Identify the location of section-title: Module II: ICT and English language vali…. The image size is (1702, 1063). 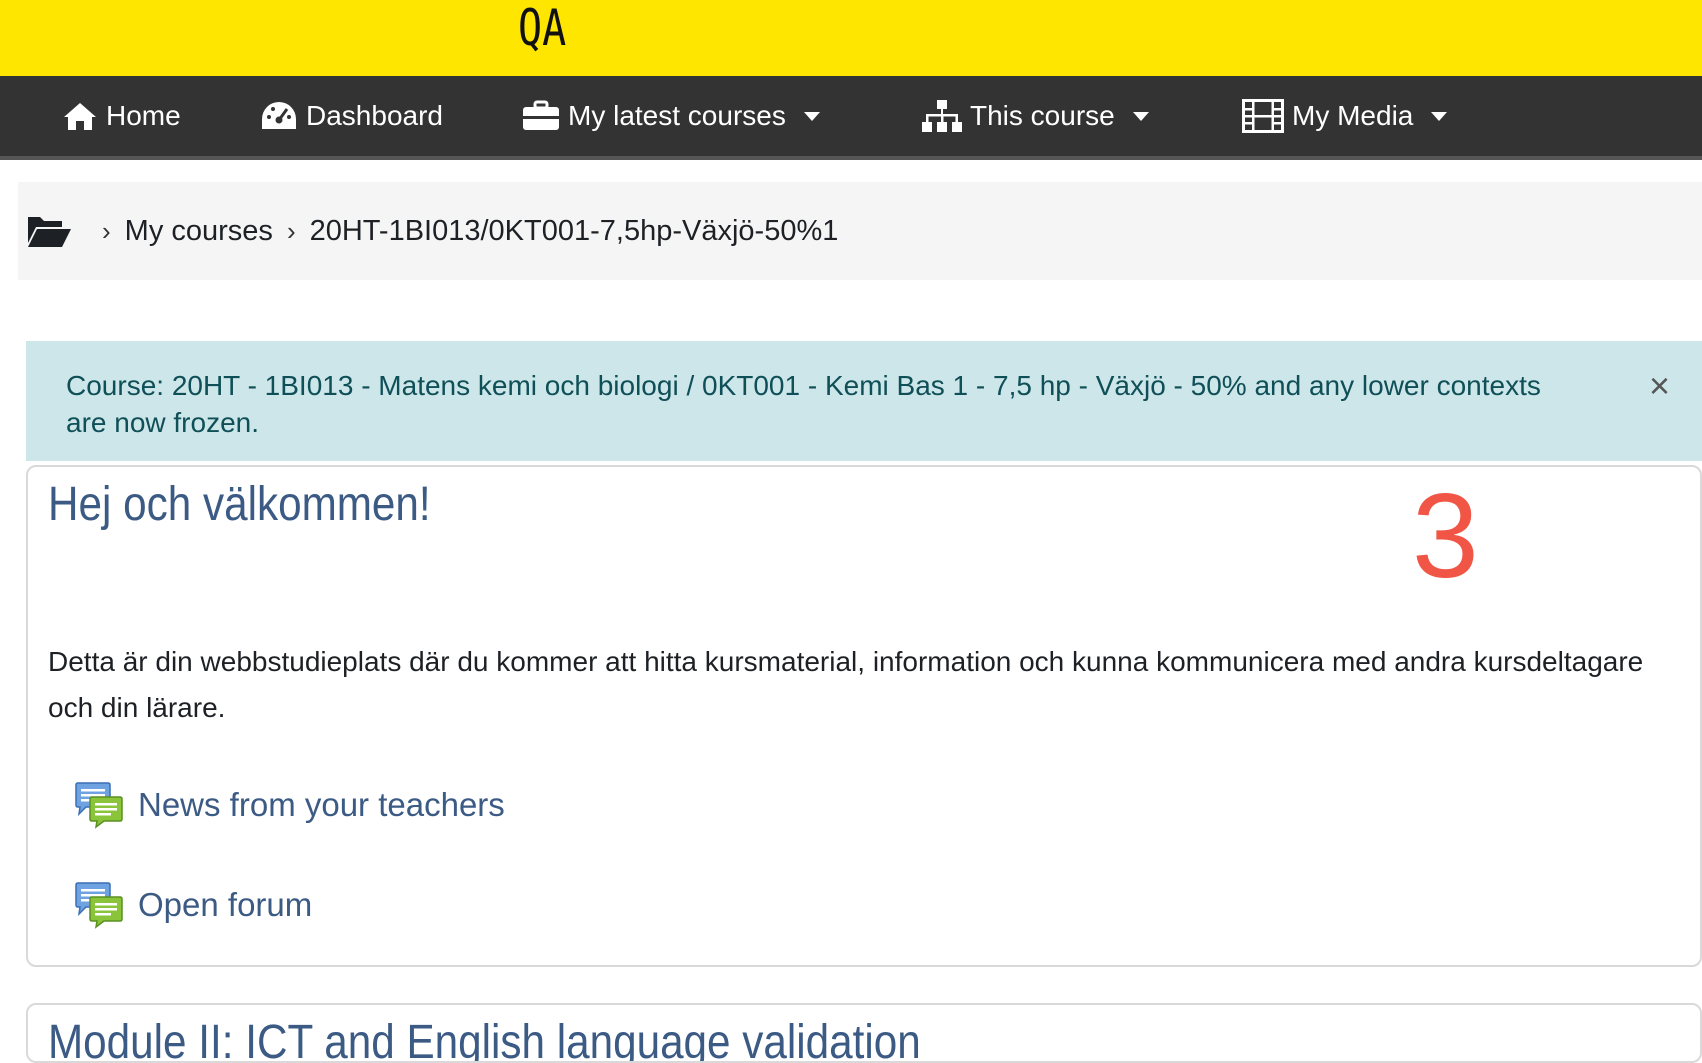
(484, 1039).